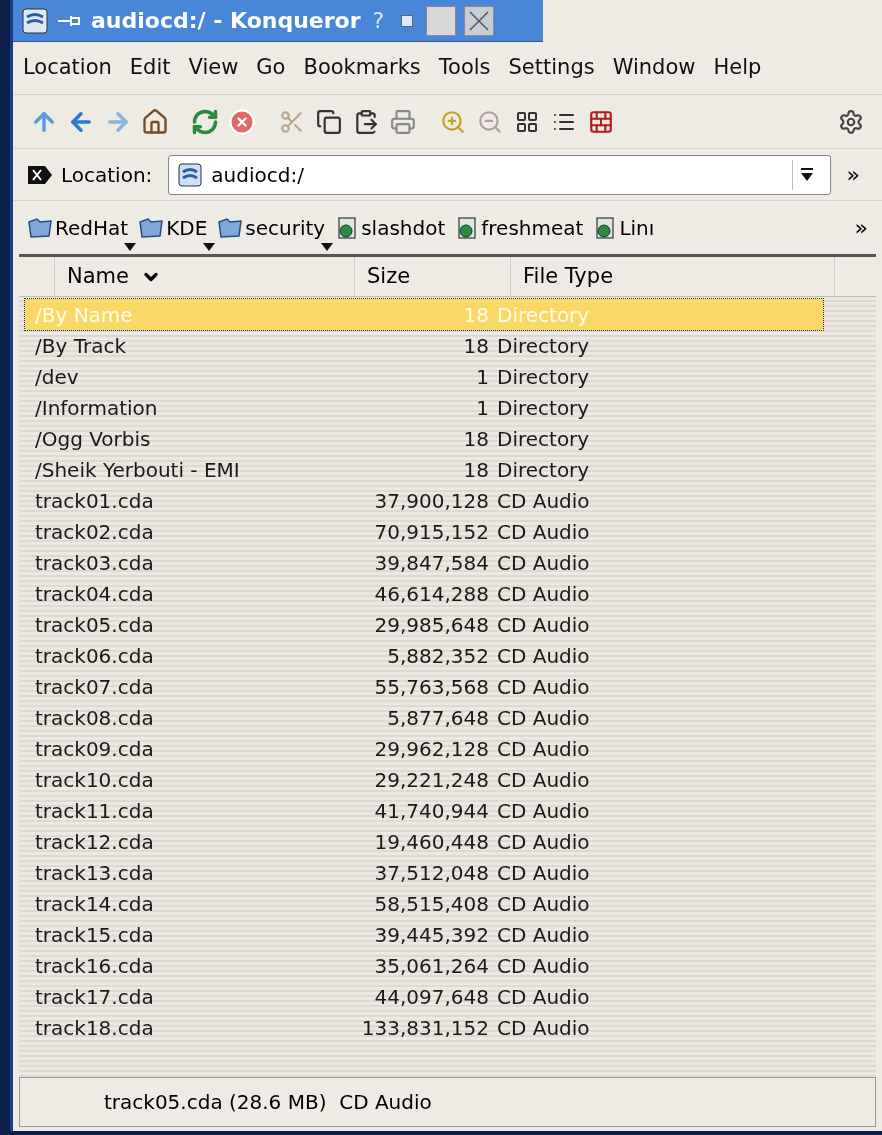 This screenshot has width=882, height=1135. What do you see at coordinates (205, 276) in the screenshot?
I see `column-header: Name` at bounding box center [205, 276].